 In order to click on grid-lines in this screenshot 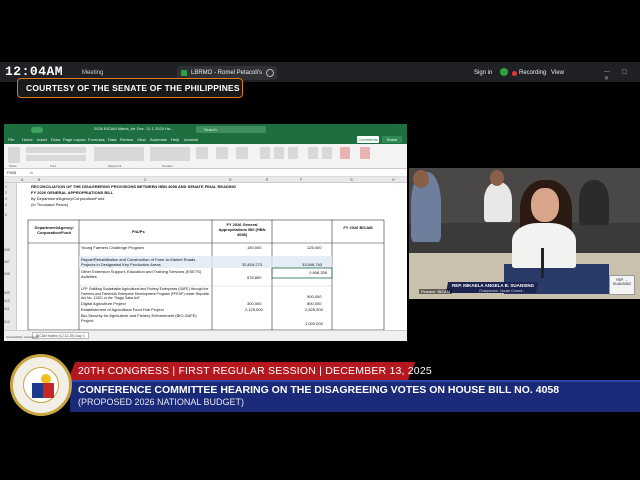, I will do `click(206, 274)`.